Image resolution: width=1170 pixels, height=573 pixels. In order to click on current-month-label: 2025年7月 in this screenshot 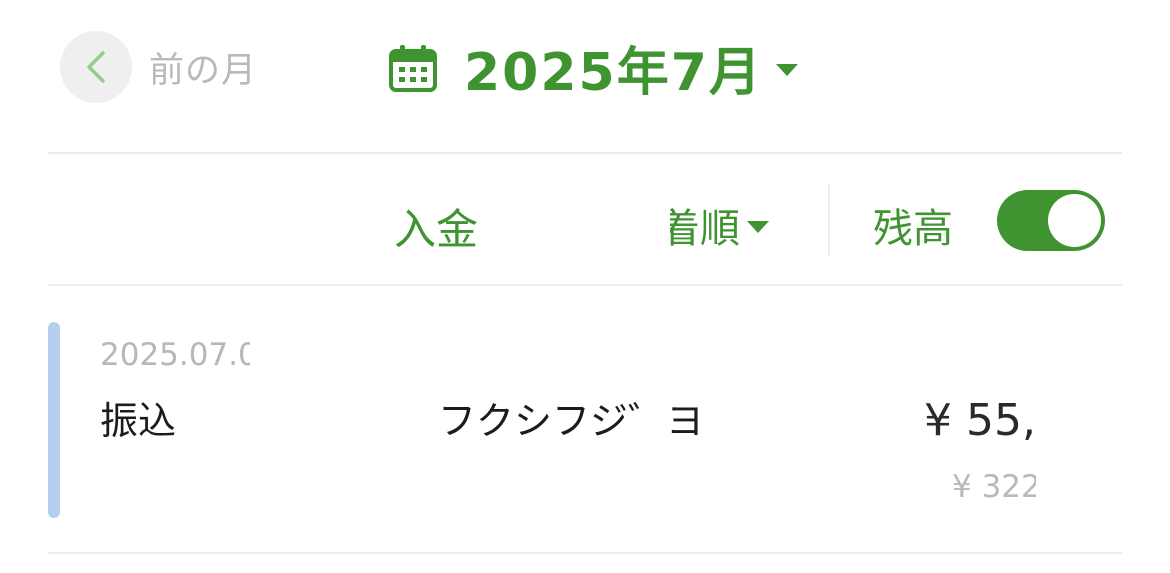, I will do `click(613, 73)`.